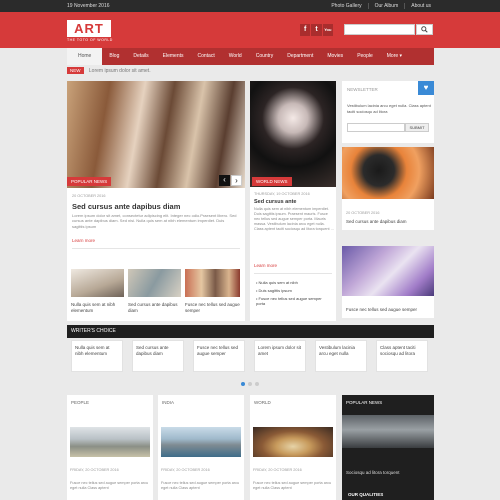  Describe the element at coordinates (262, 402) in the screenshot. I see `category-label: WORLD` at that location.